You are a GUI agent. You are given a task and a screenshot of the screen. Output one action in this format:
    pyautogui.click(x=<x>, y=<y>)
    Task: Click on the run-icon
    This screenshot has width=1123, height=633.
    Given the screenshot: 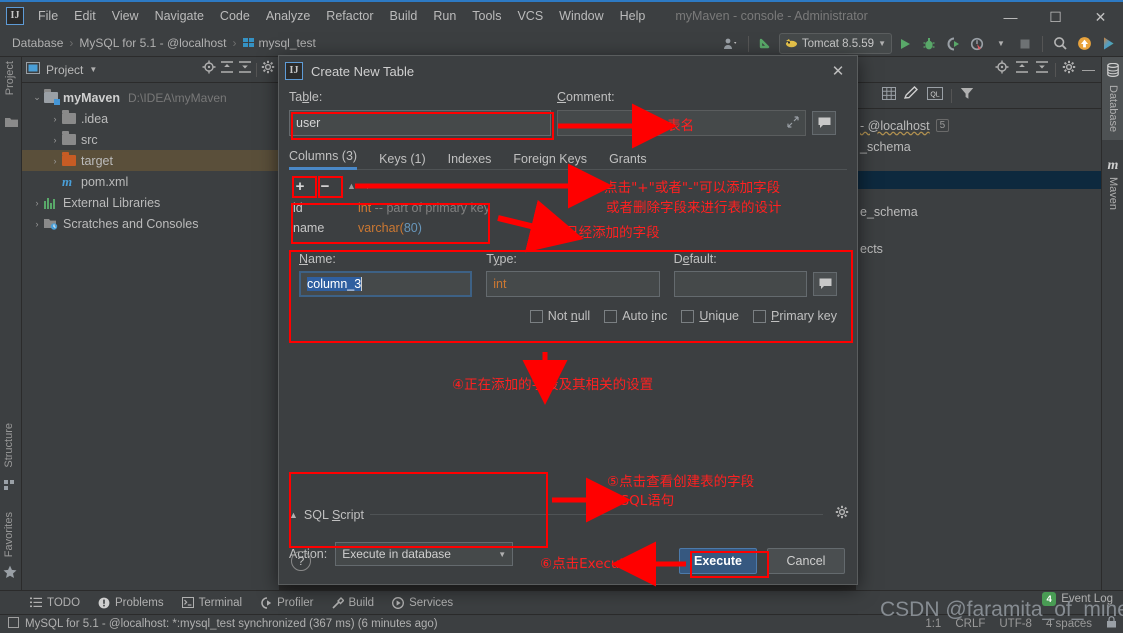 What is the action you would take?
    pyautogui.click(x=905, y=44)
    